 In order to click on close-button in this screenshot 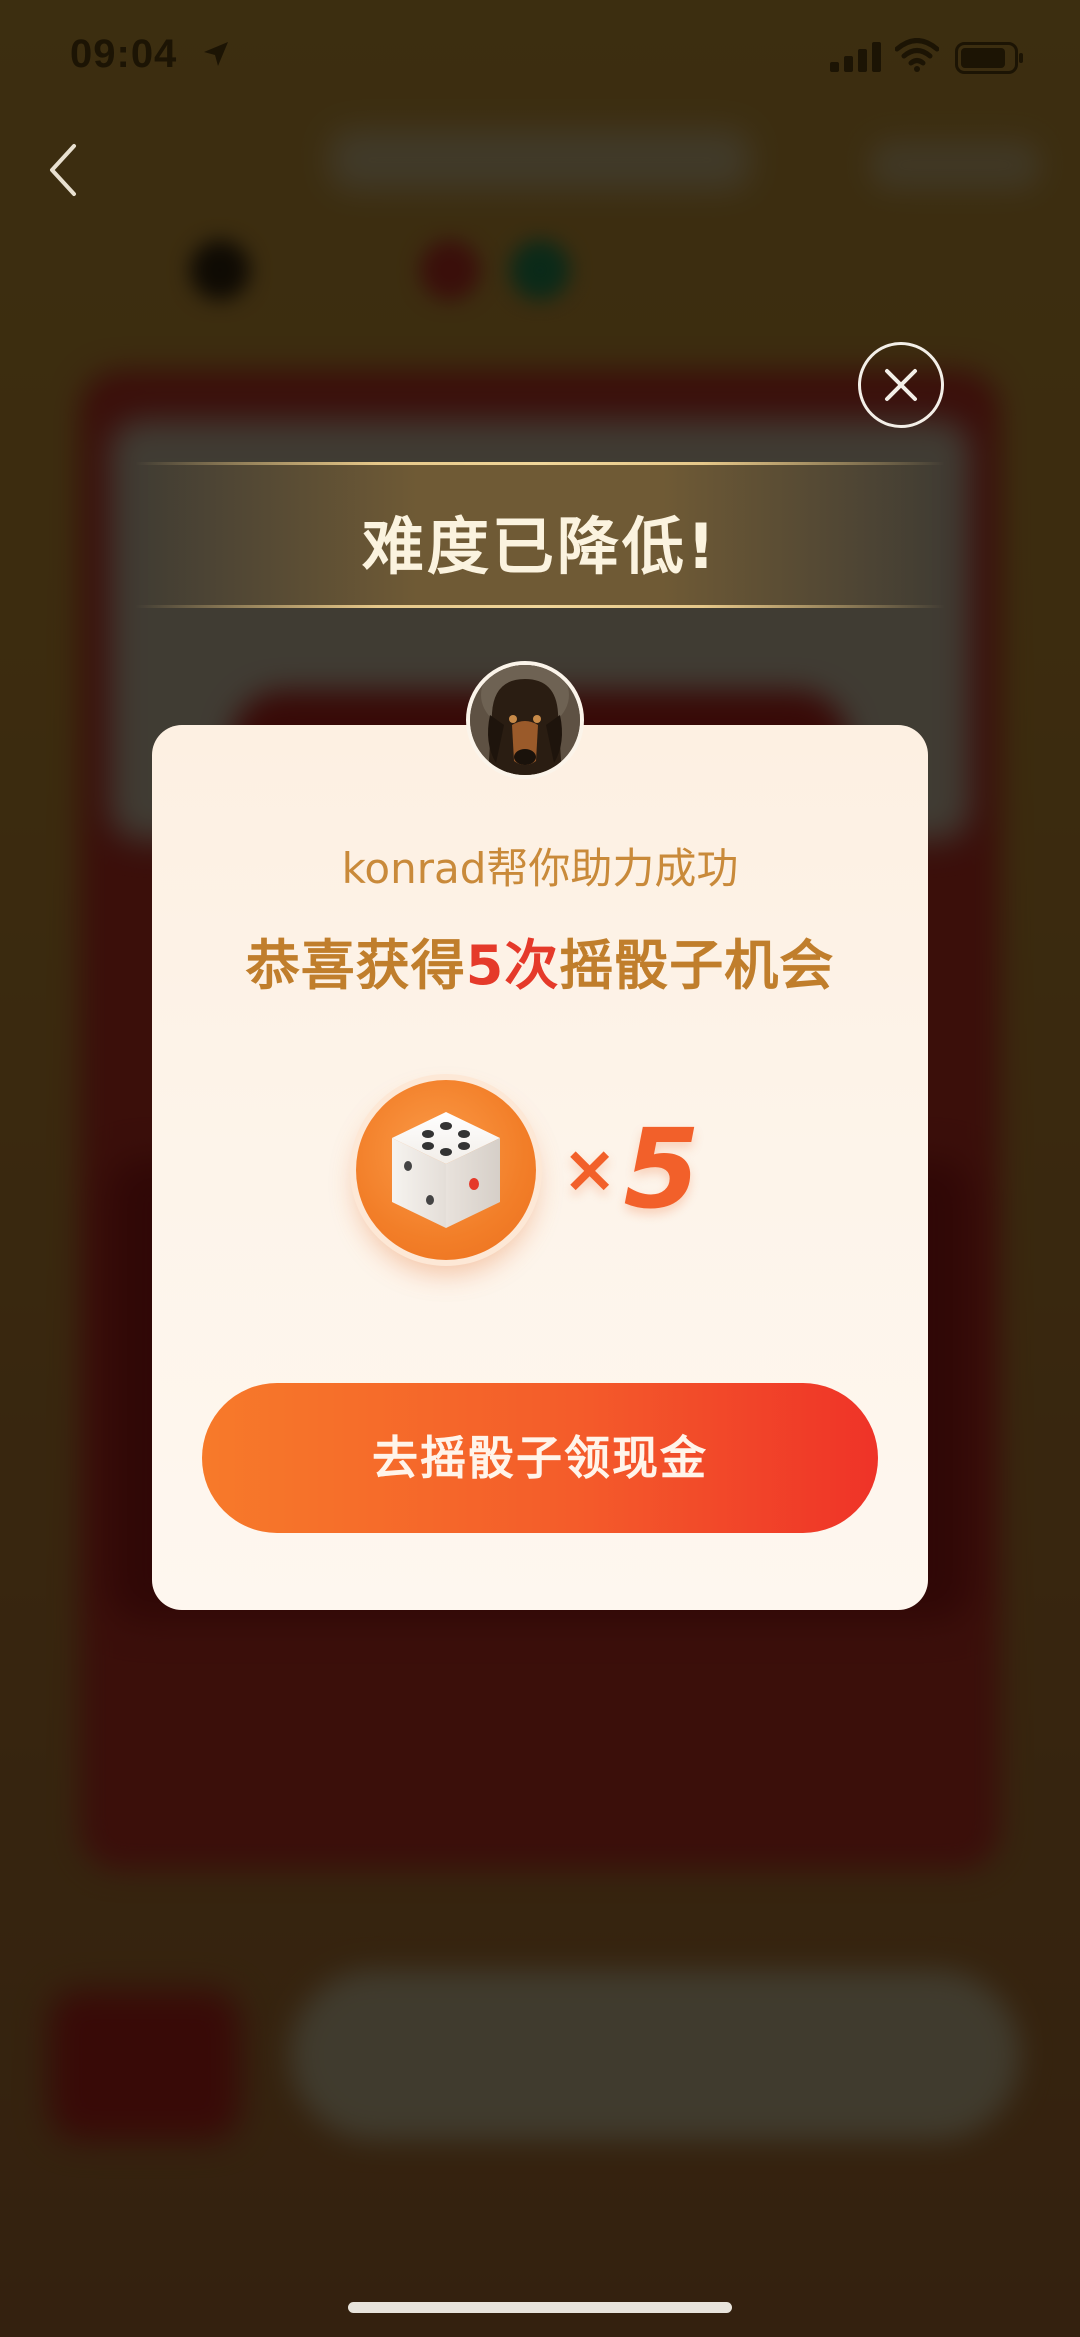, I will do `click(901, 385)`.